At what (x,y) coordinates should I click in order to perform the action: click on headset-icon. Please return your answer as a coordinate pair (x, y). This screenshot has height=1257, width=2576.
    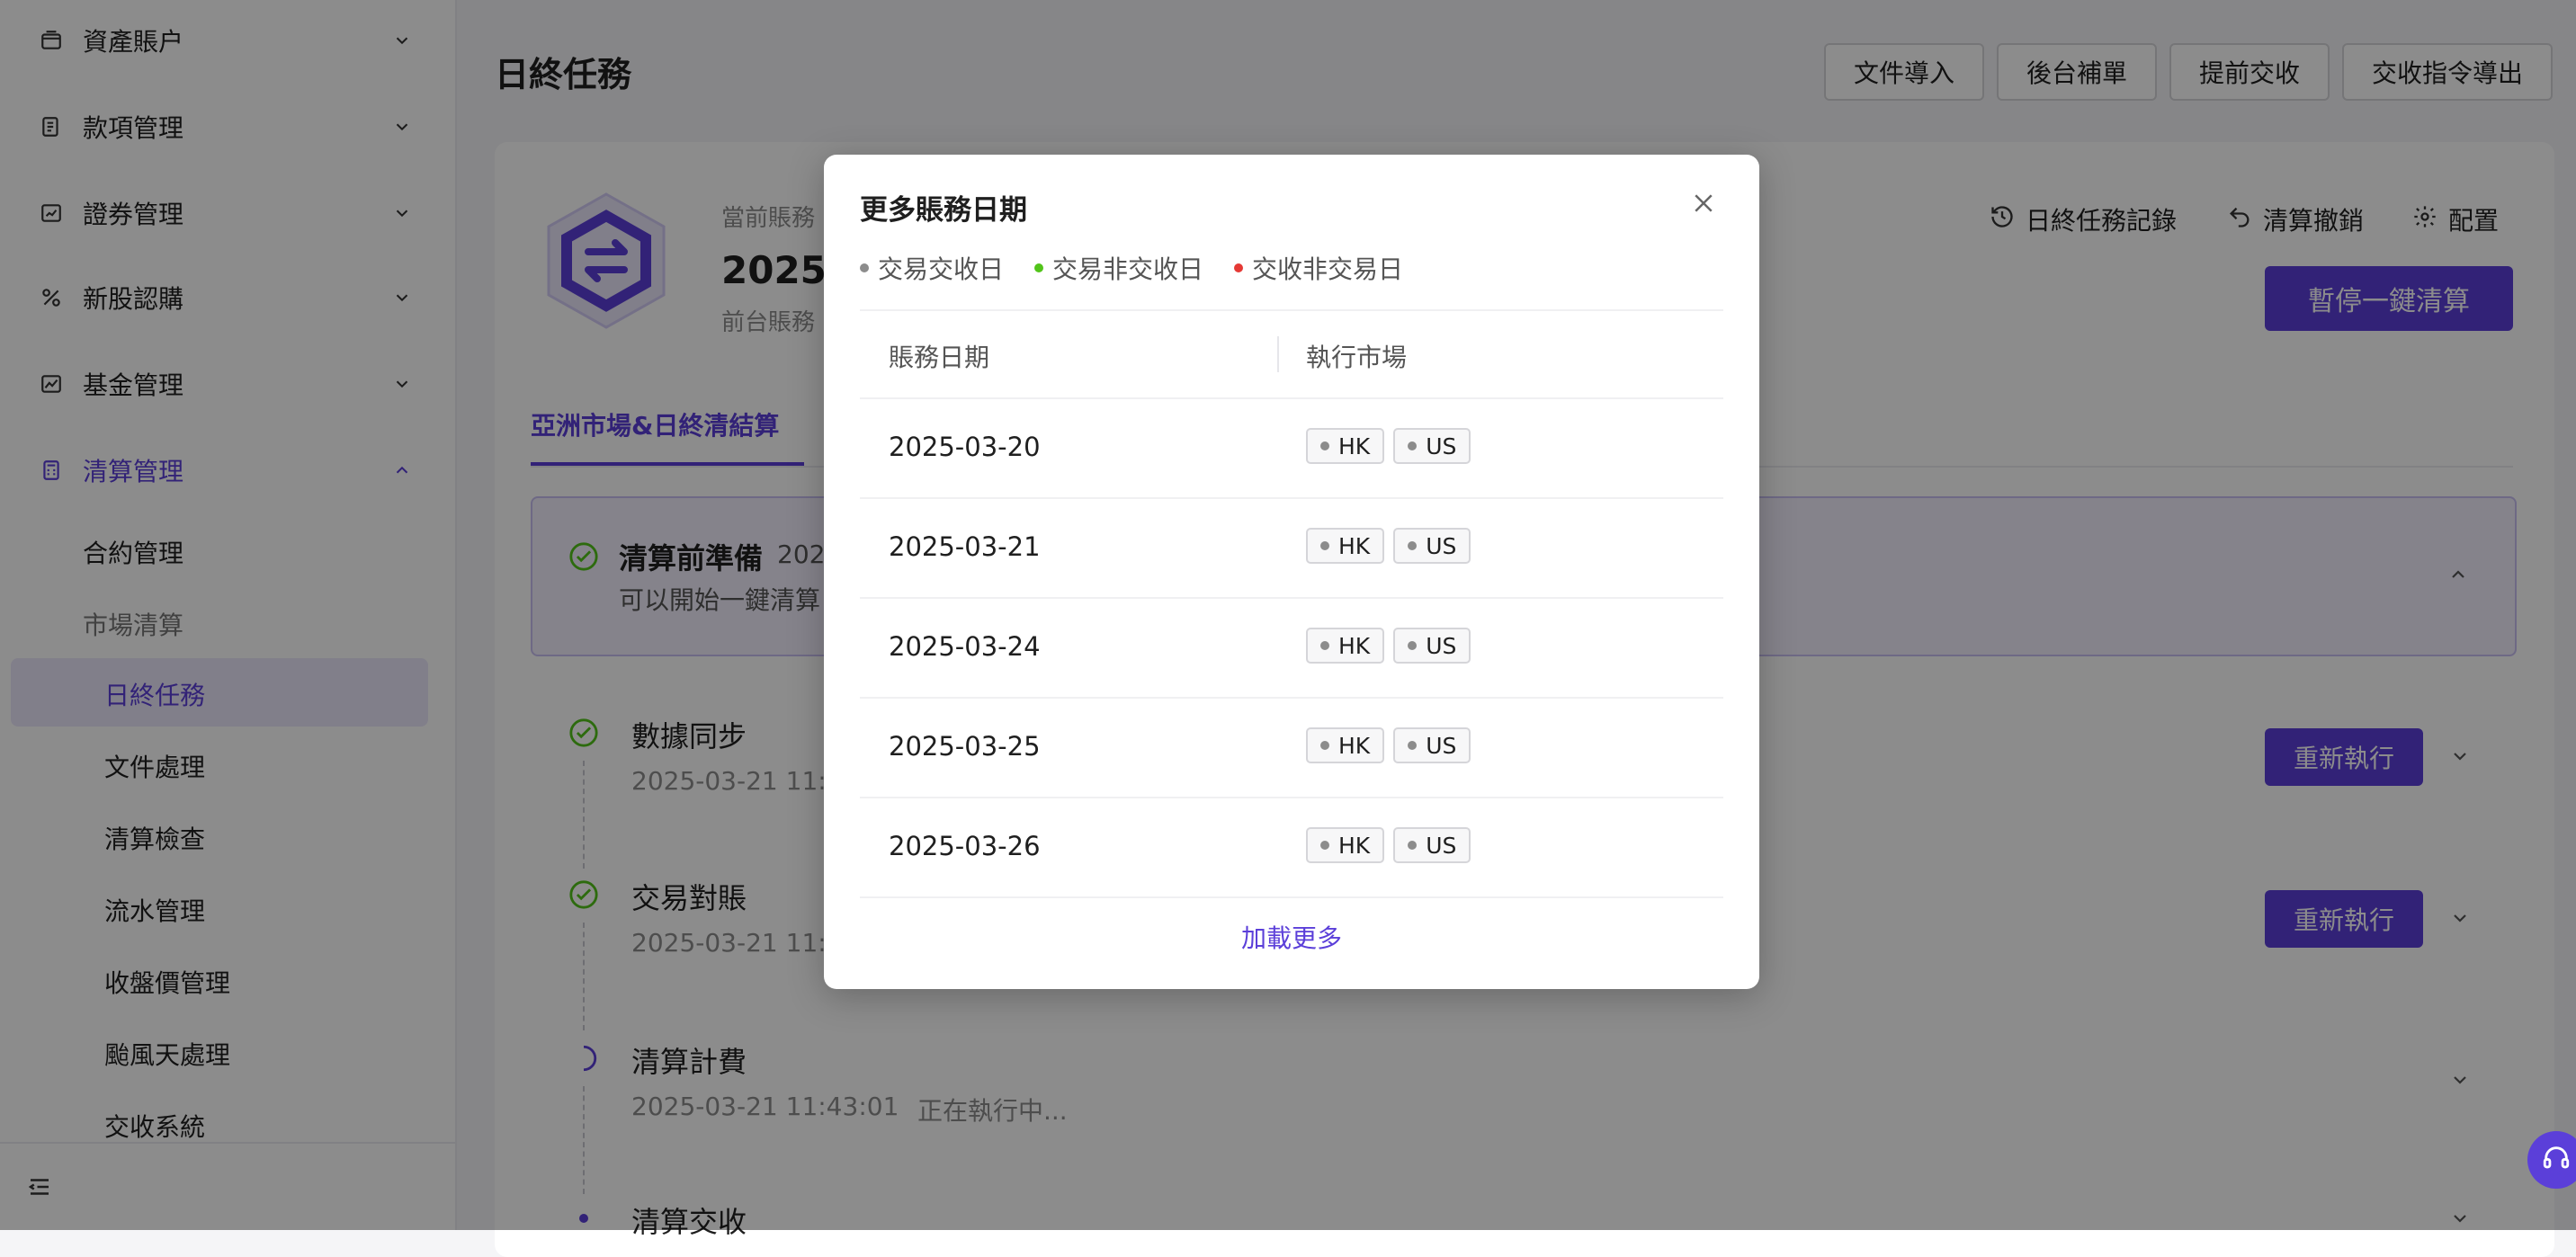
    Looking at the image, I should click on (2556, 1160).